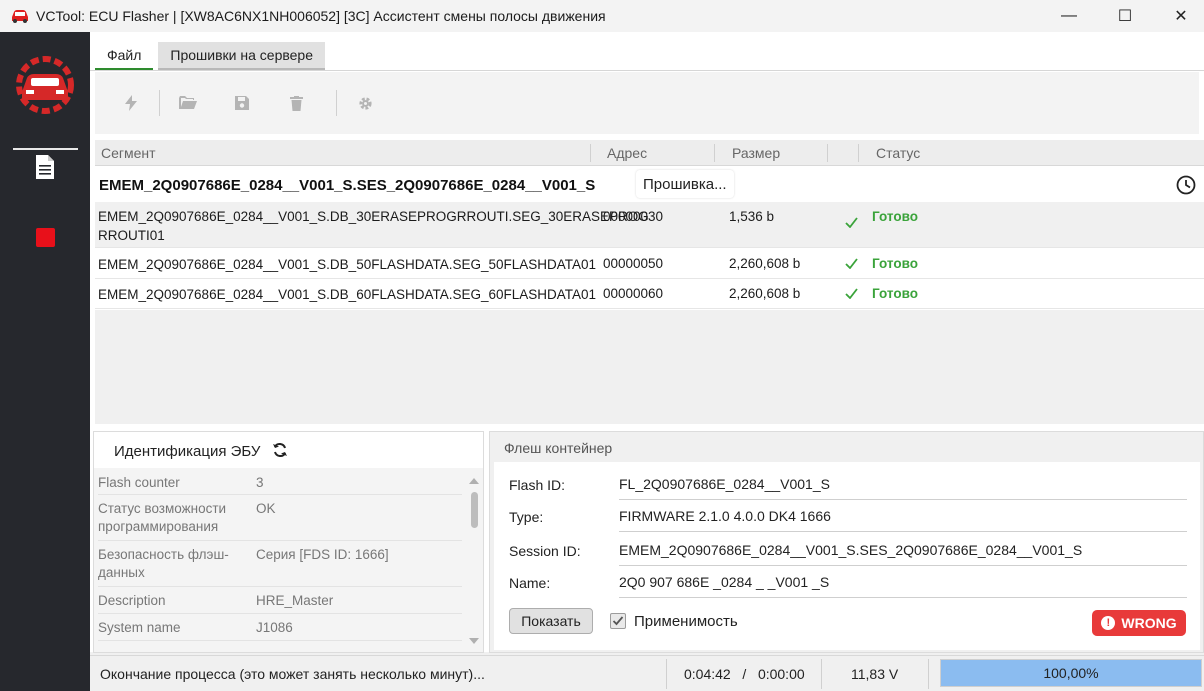 The width and height of the screenshot is (1204, 691). I want to click on flash-field-flash-id: Flash ID: FL_2Q0907686E_0284__V001_S, so click(849, 484).